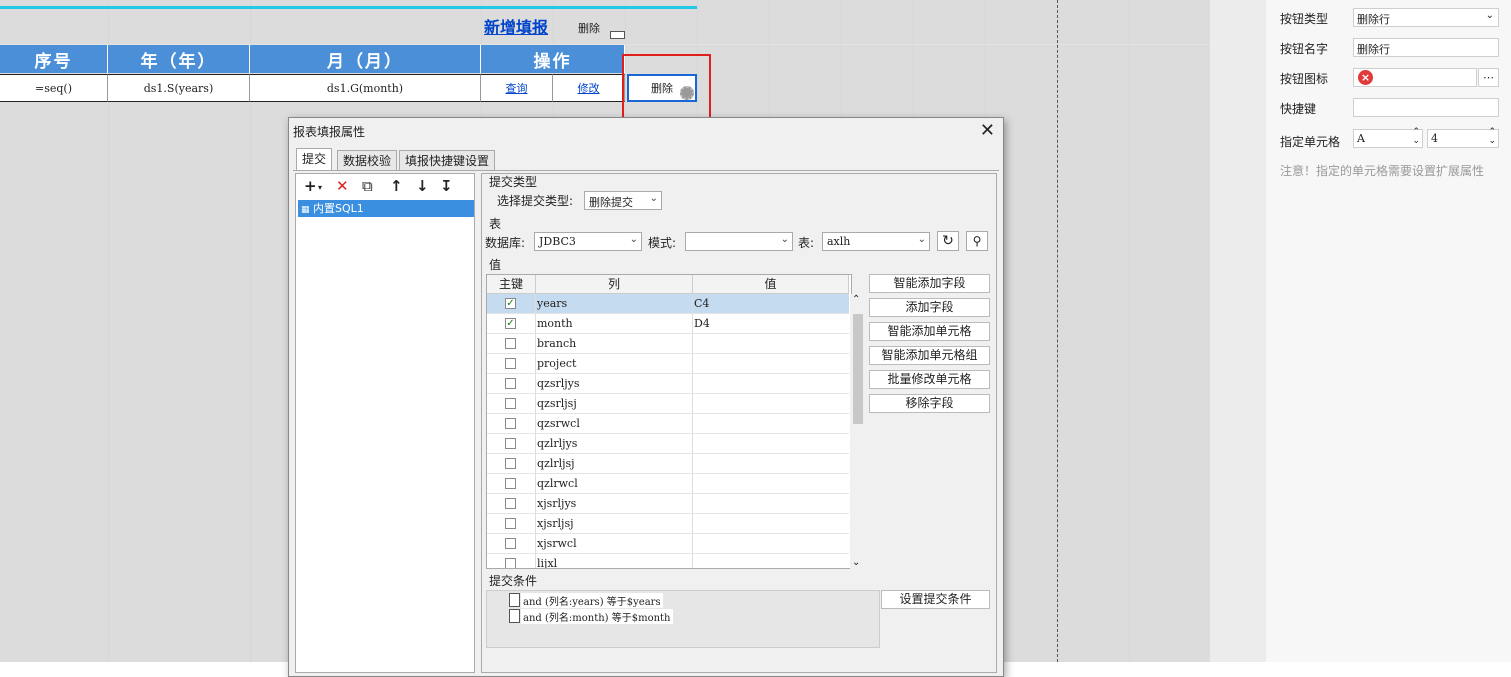 The height and width of the screenshot is (677, 1511). What do you see at coordinates (668, 464) in the screenshot?
I see `table-row: qzlrljsj` at bounding box center [668, 464].